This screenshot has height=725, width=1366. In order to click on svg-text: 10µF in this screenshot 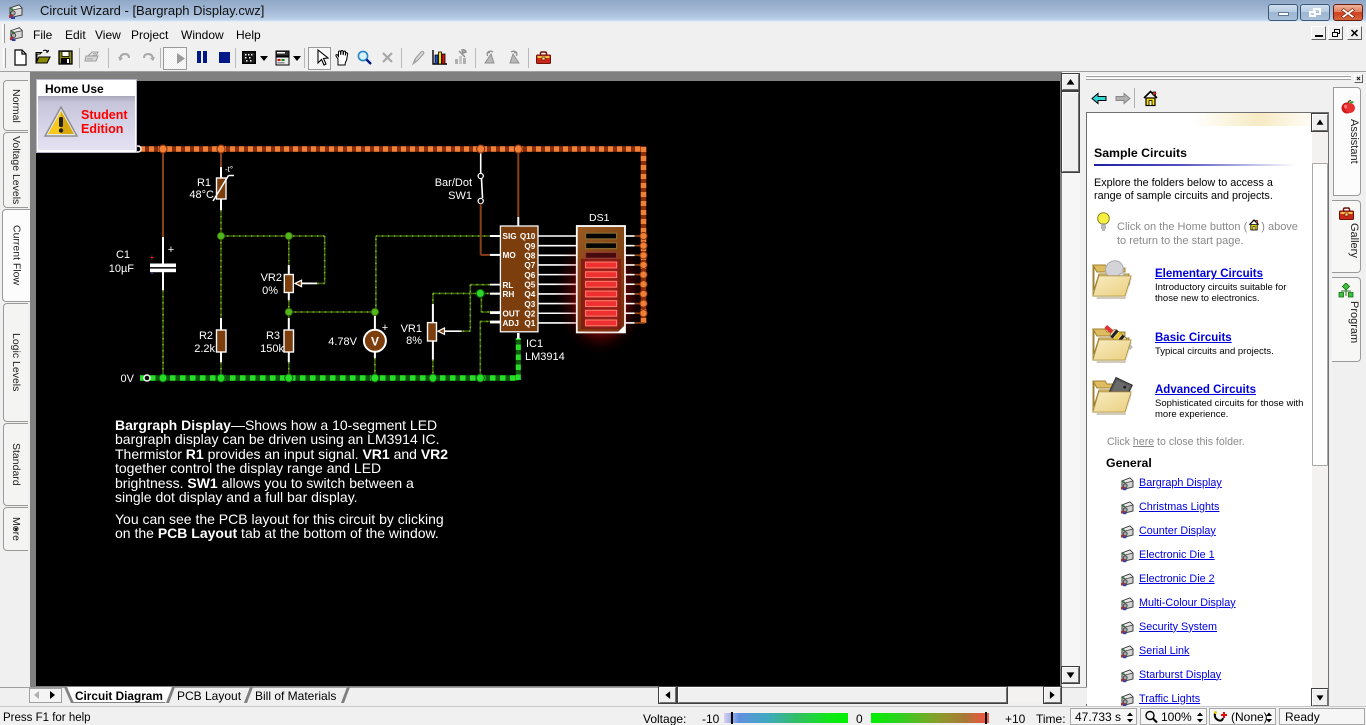, I will do `click(122, 269)`.